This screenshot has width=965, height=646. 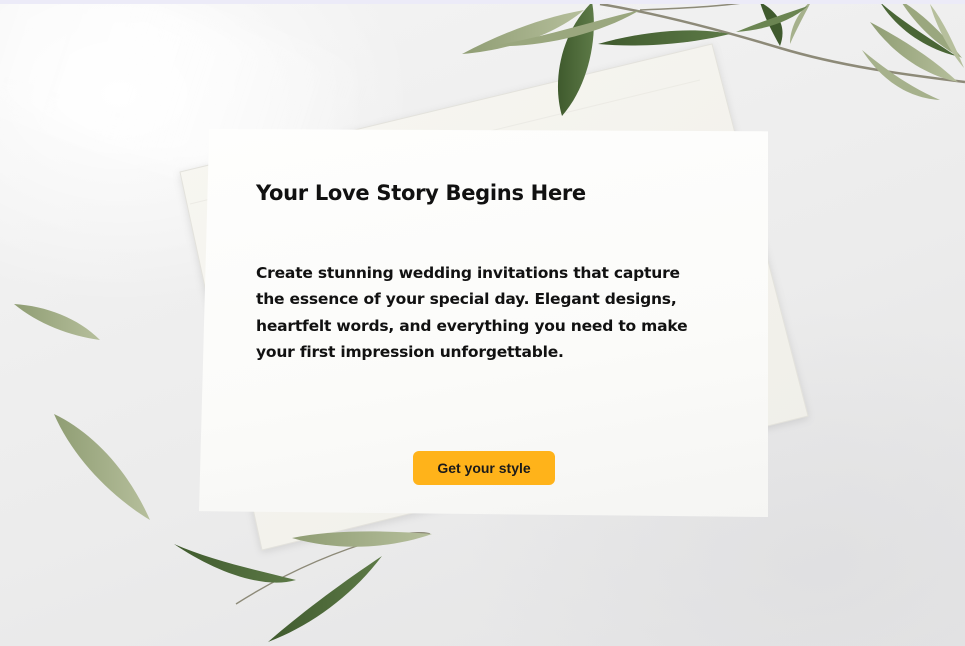 What do you see at coordinates (421, 193) in the screenshot?
I see `card-title: Your Love Story Begins Here` at bounding box center [421, 193].